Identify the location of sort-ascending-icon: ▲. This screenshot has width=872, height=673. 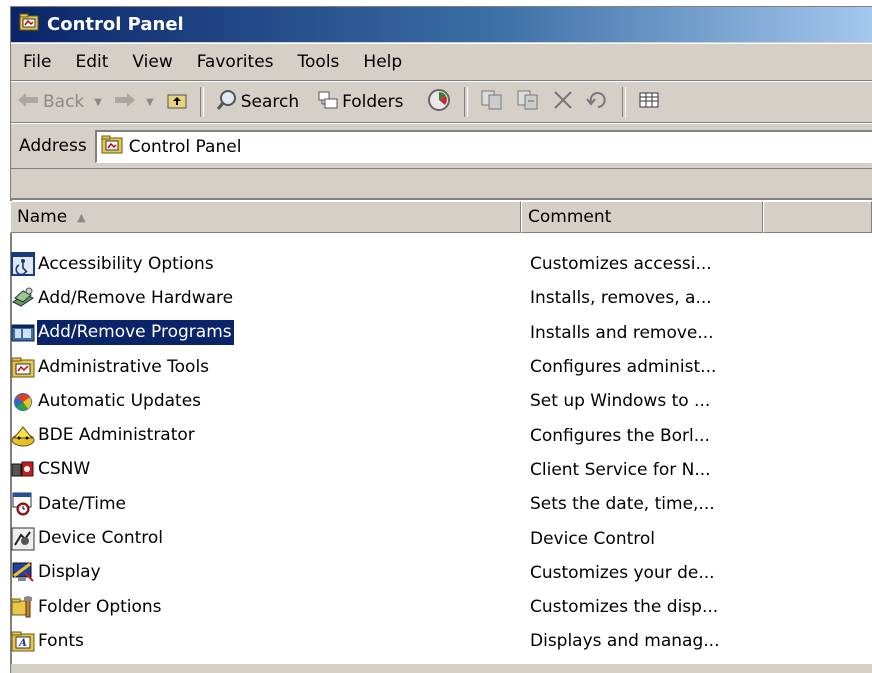
(81, 217).